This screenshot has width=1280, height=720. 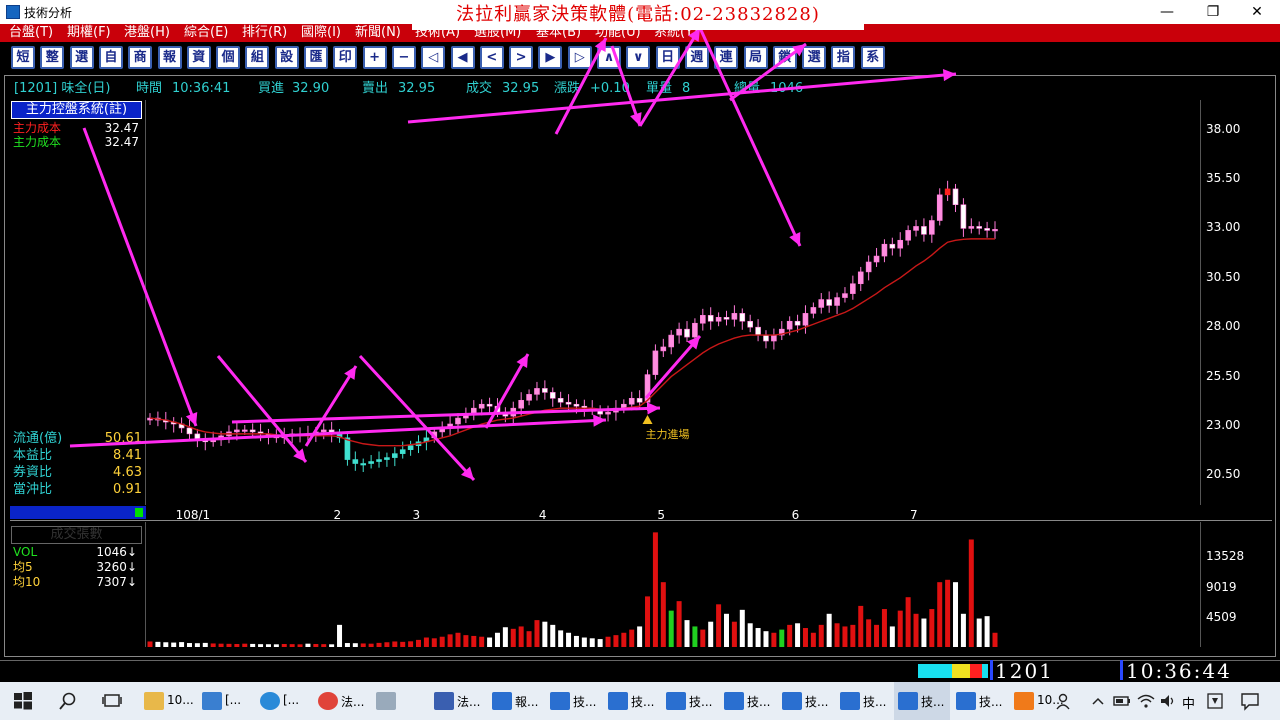 I want to click on stat-label: 流通(億), so click(x=38, y=438).